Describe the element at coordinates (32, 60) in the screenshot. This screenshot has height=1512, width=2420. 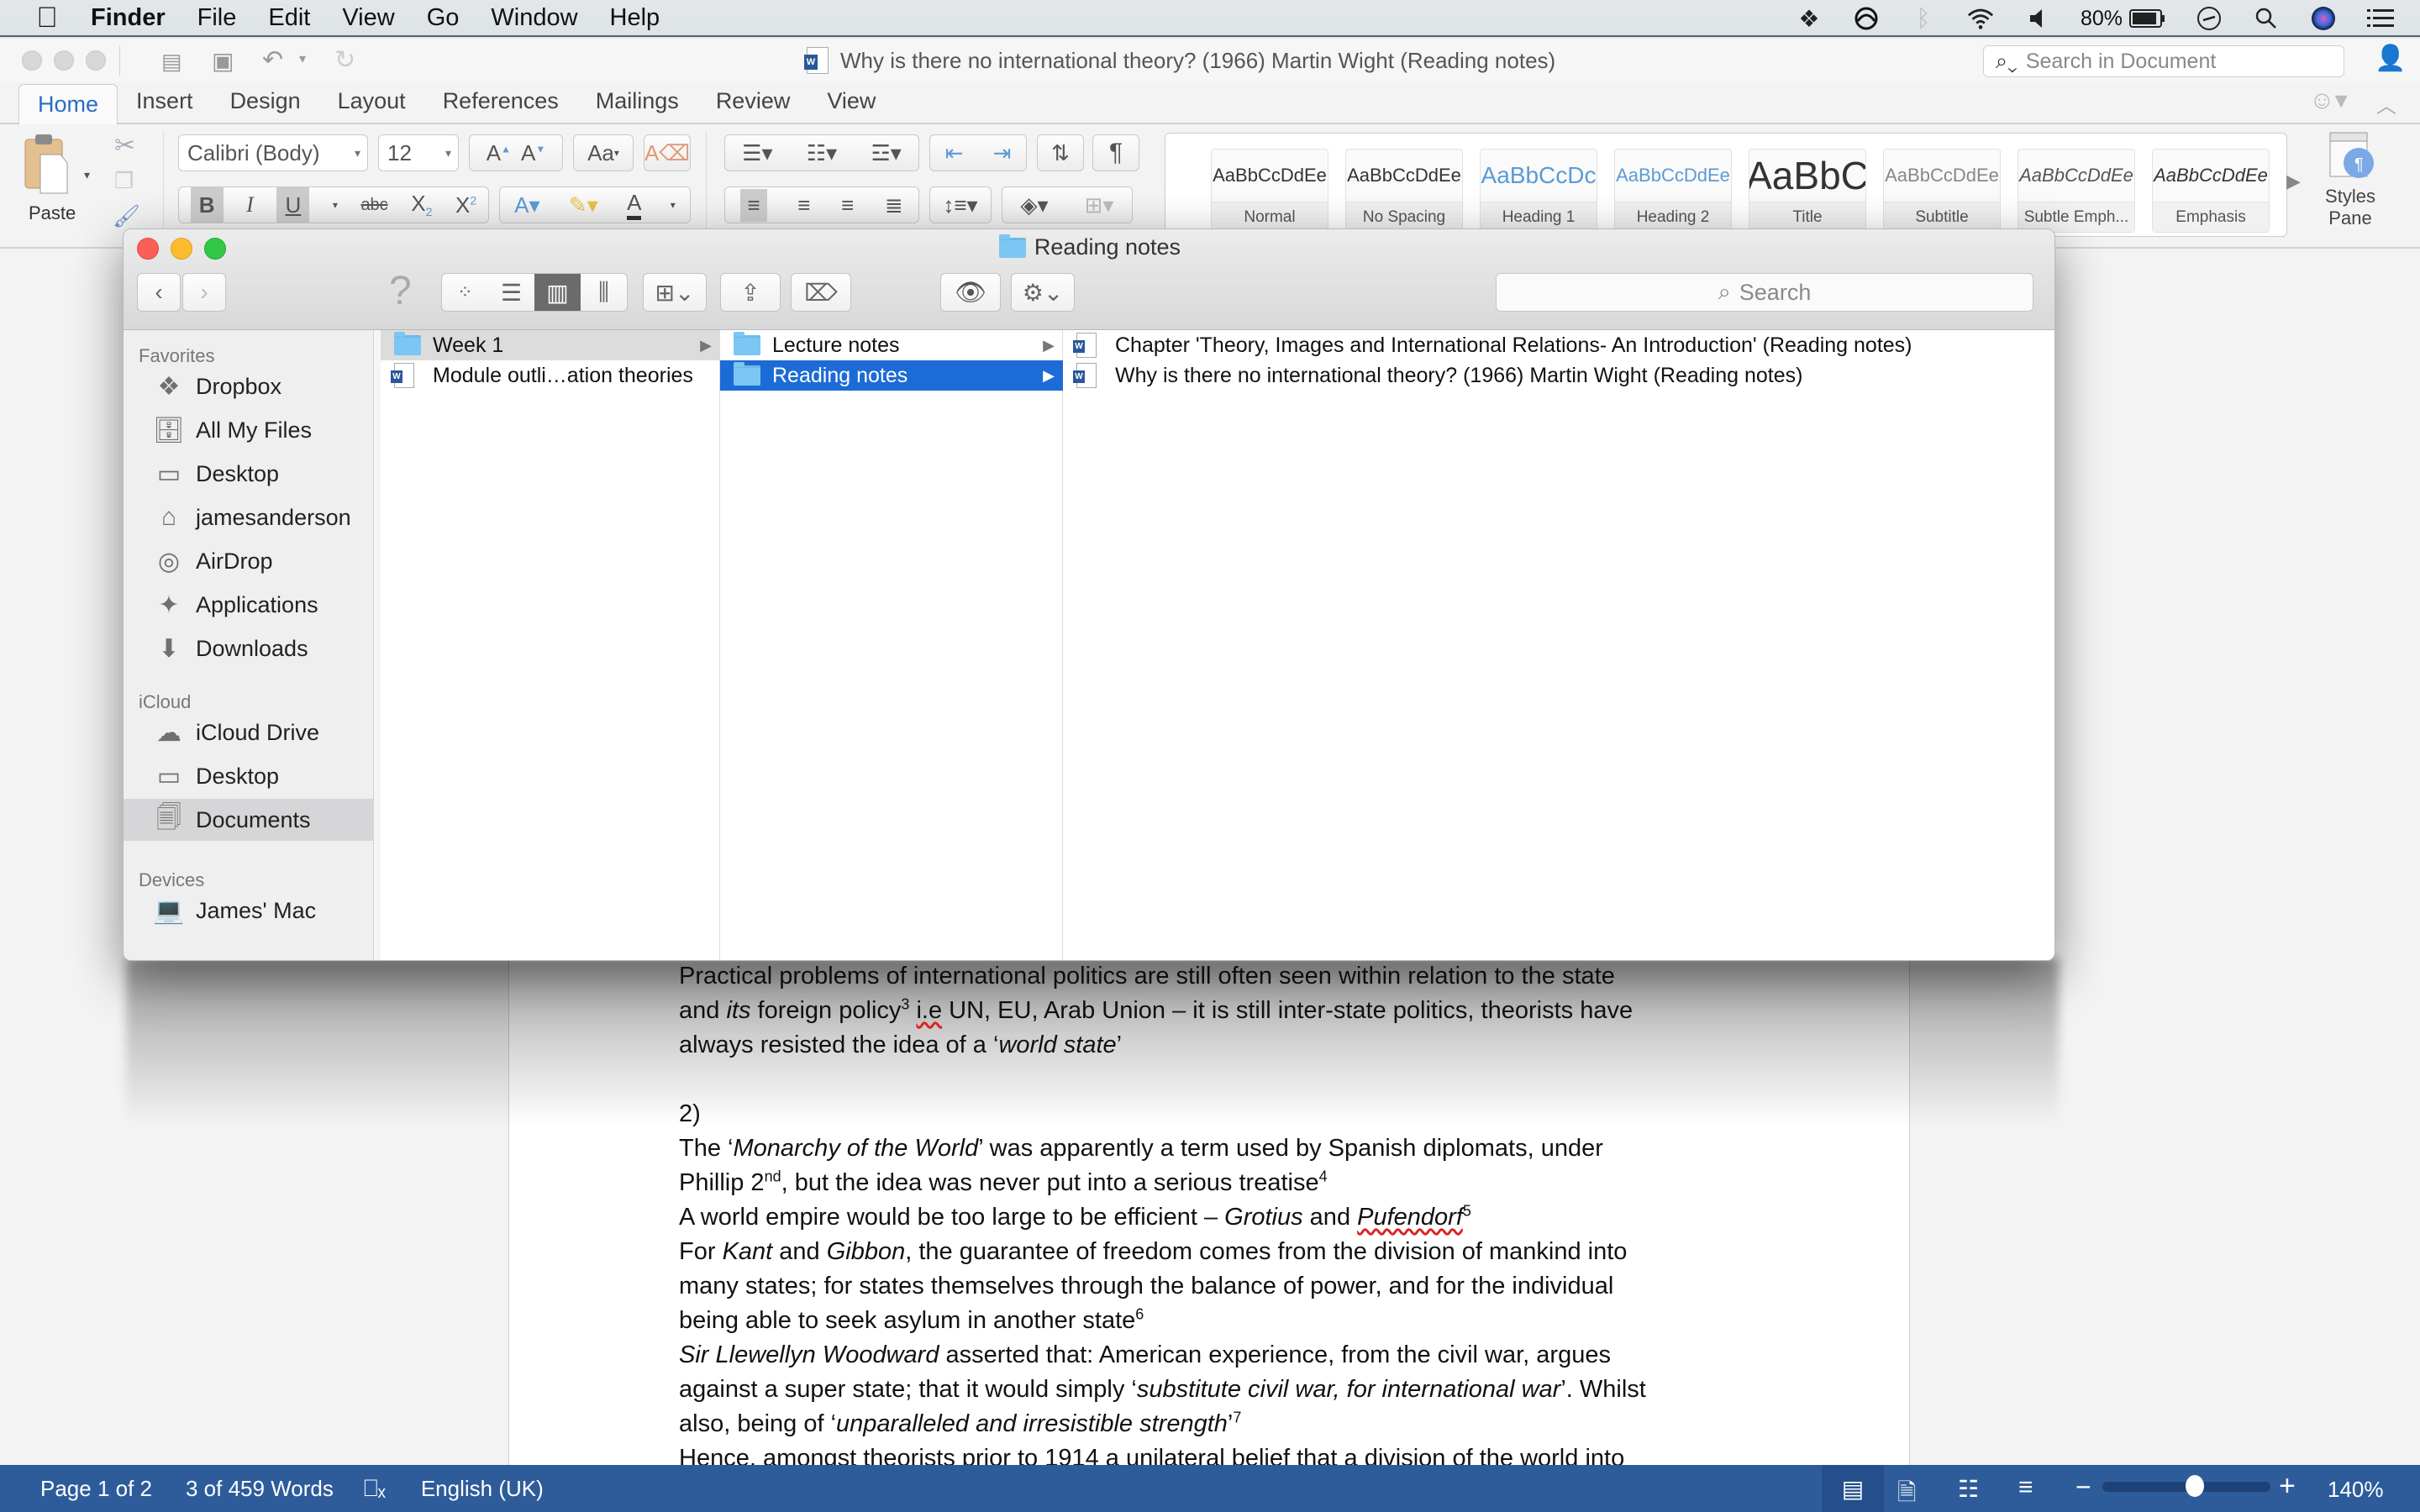
I see `window-close-button` at that location.